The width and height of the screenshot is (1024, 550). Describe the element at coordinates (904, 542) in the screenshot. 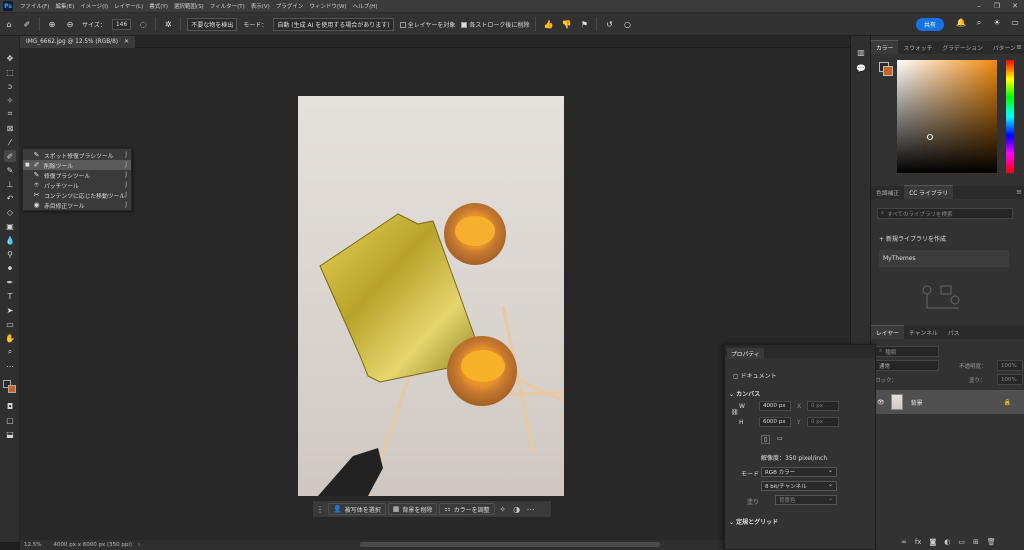

I see `link-icon: ∞` at that location.